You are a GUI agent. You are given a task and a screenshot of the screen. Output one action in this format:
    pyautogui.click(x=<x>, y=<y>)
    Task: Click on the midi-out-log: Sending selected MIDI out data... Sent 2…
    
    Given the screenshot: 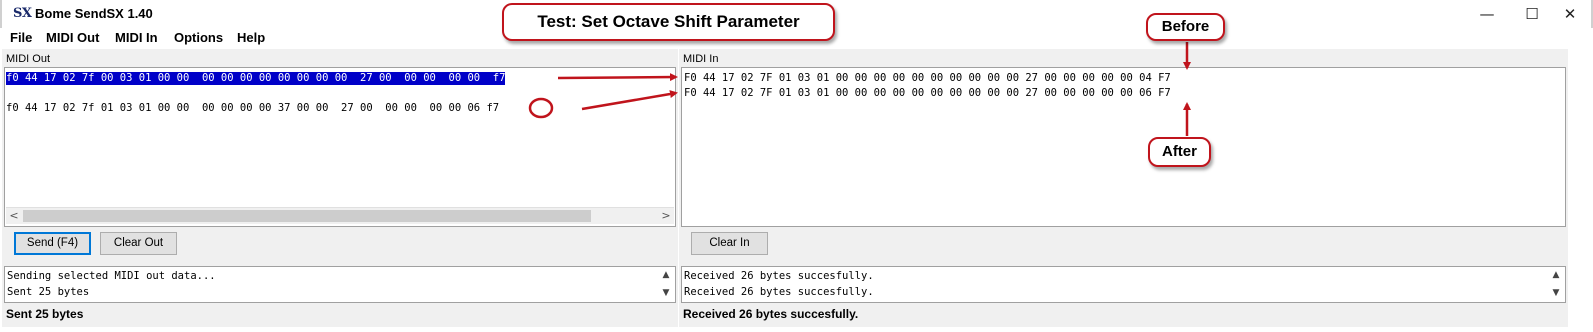 What is the action you would take?
    pyautogui.click(x=340, y=284)
    